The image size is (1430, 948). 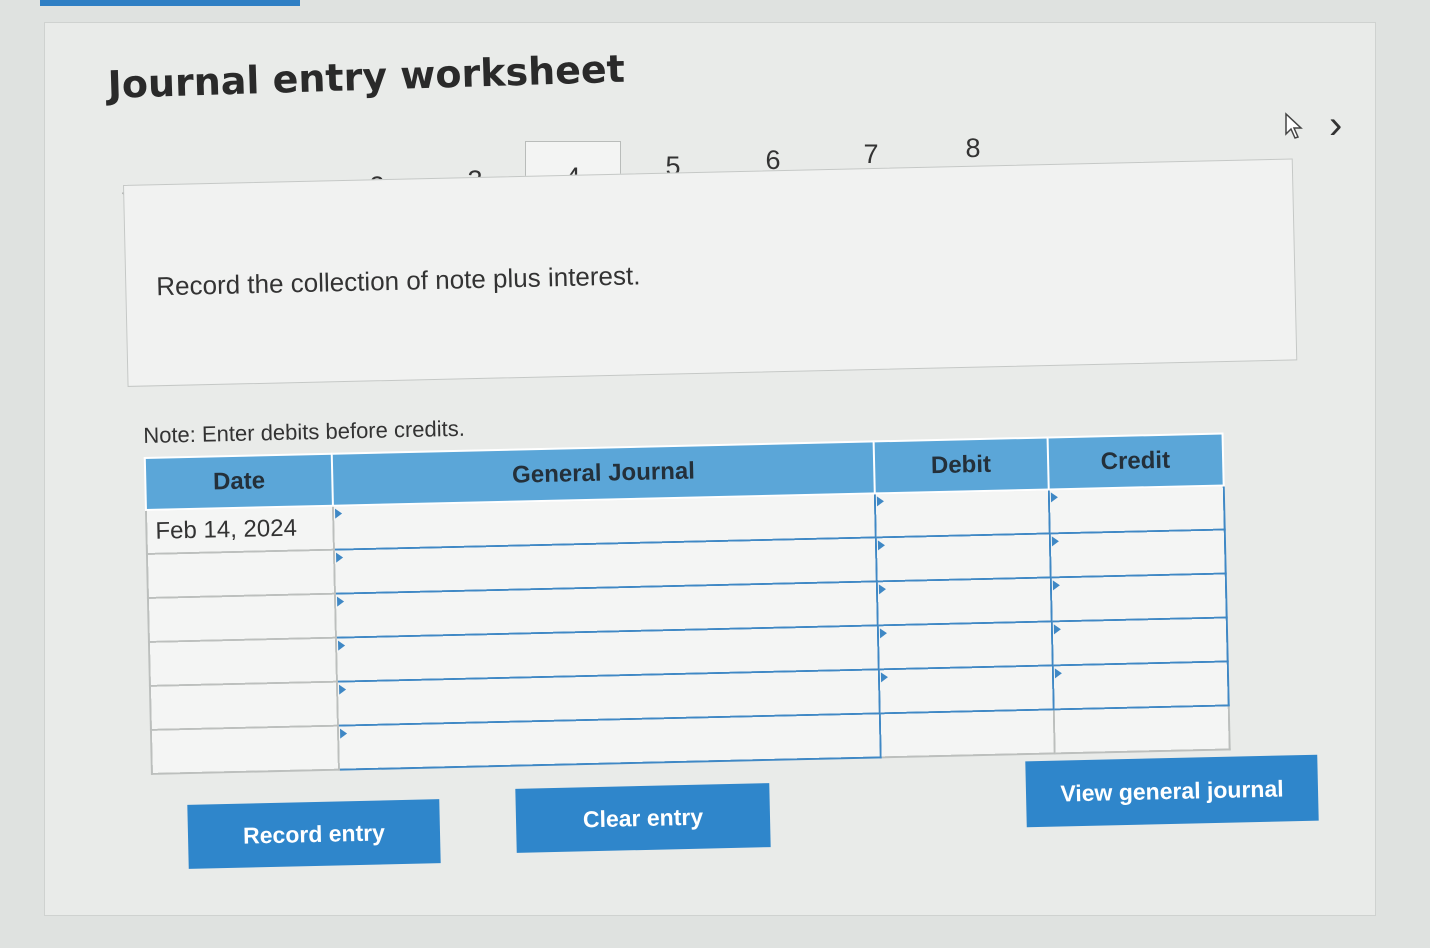 I want to click on header-date: Date, so click(x=239, y=481).